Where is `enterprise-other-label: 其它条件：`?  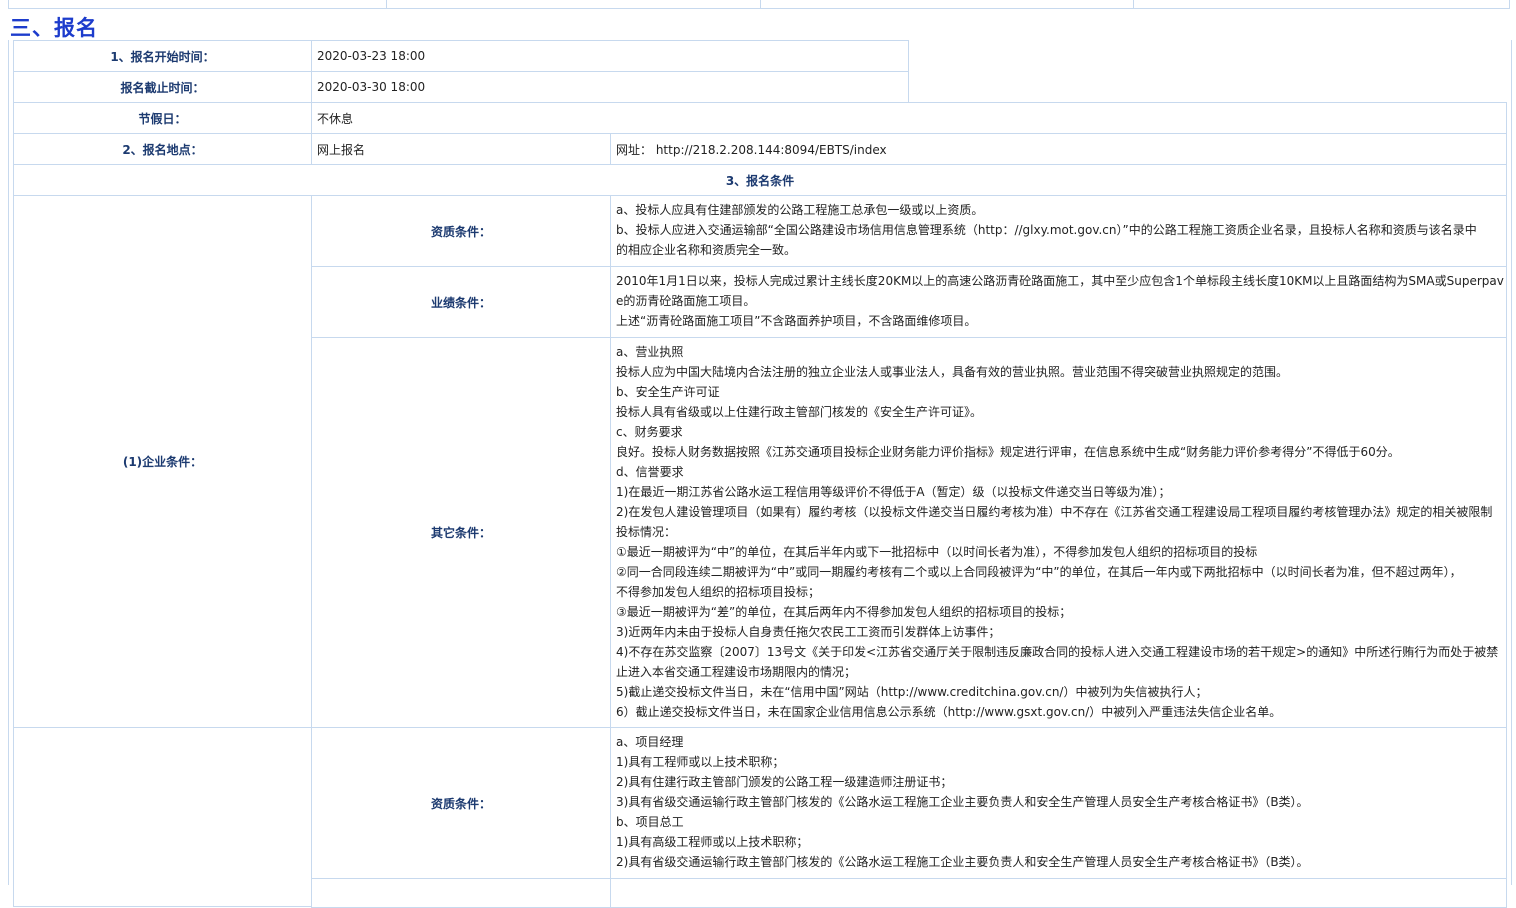 enterprise-other-label: 其它条件： is located at coordinates (461, 532).